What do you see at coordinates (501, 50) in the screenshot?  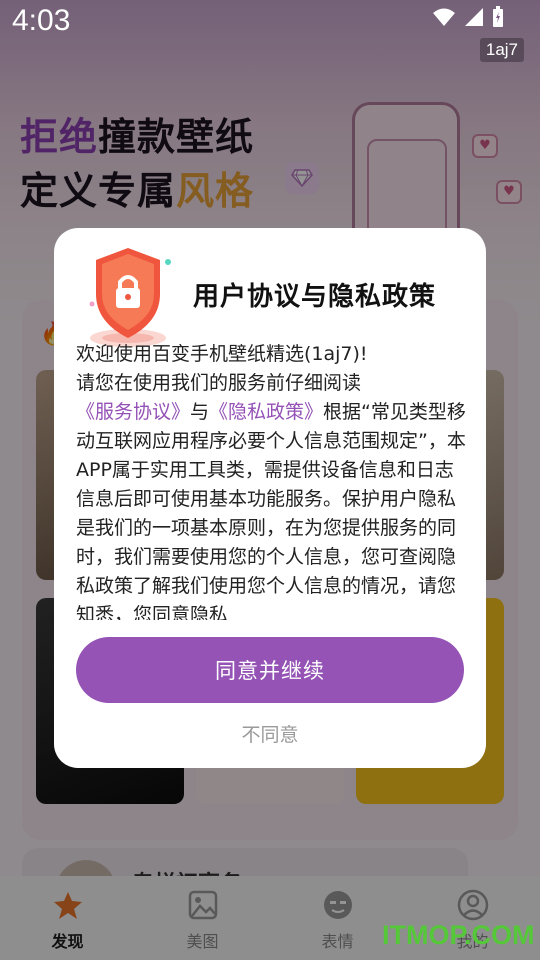 I see `version-badge: 1aj7` at bounding box center [501, 50].